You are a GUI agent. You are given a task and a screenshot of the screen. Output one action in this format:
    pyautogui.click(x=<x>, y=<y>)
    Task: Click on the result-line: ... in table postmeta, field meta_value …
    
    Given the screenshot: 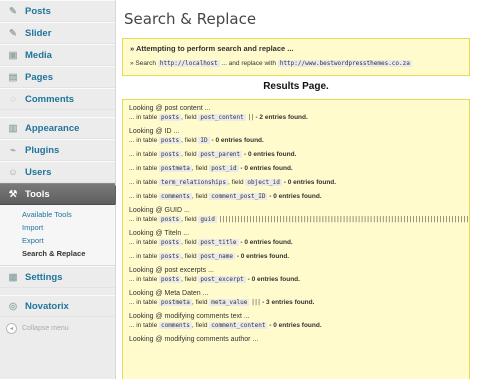 What is the action you would take?
    pyautogui.click(x=299, y=302)
    